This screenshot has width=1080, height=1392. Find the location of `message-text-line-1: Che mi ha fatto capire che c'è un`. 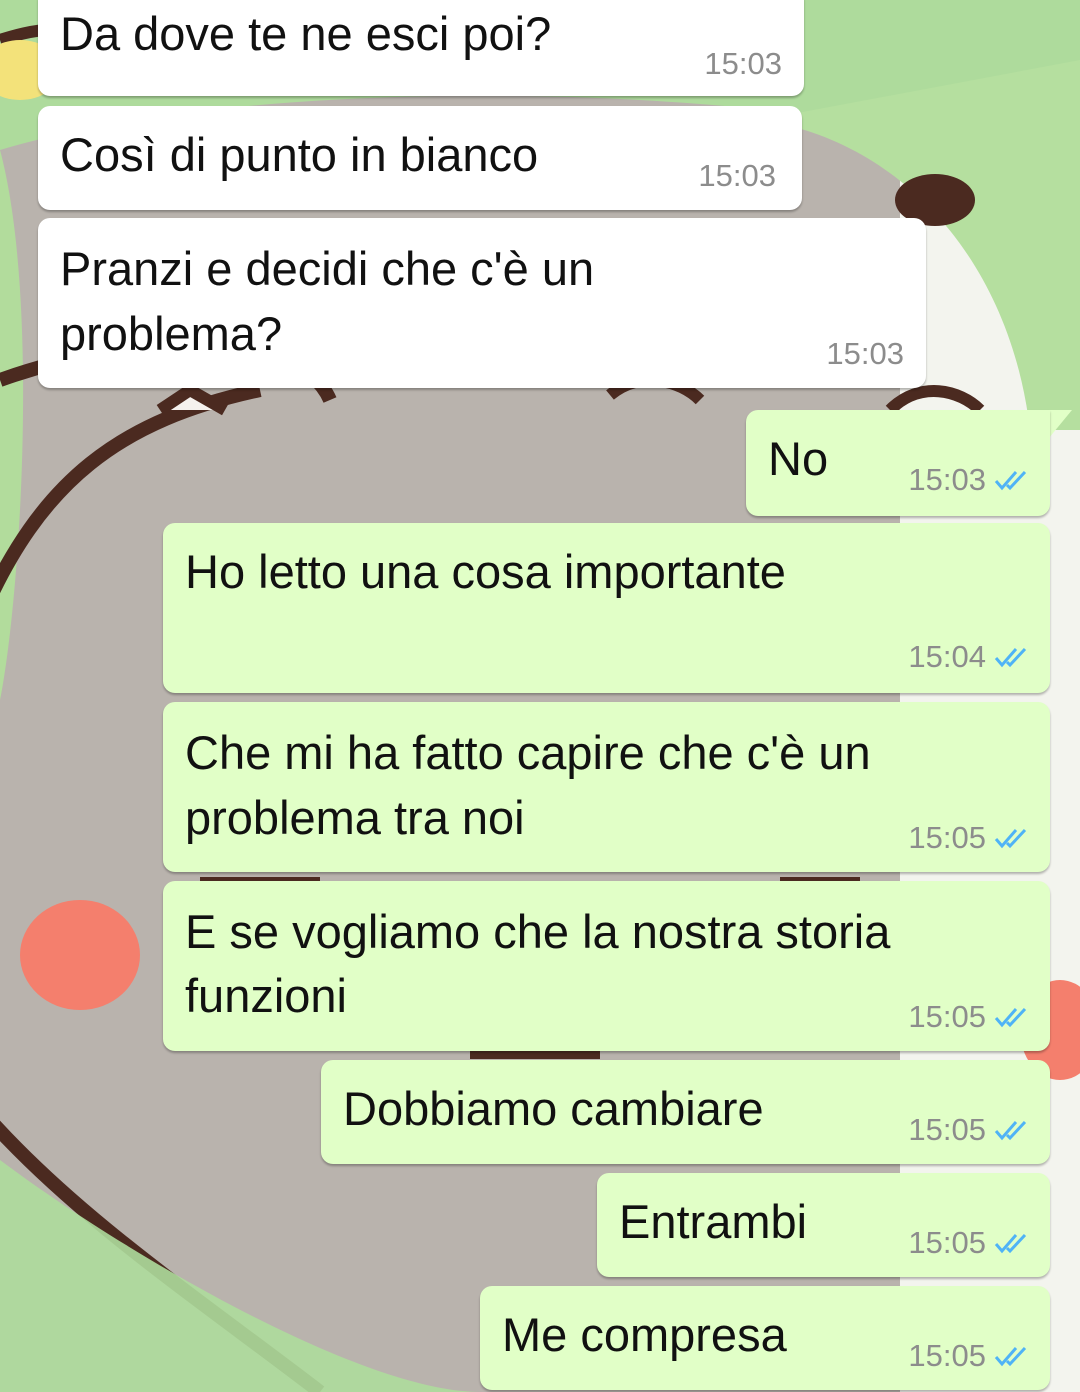

message-text-line-1: Che mi ha fatto capire che c'è un is located at coordinates (528, 752).